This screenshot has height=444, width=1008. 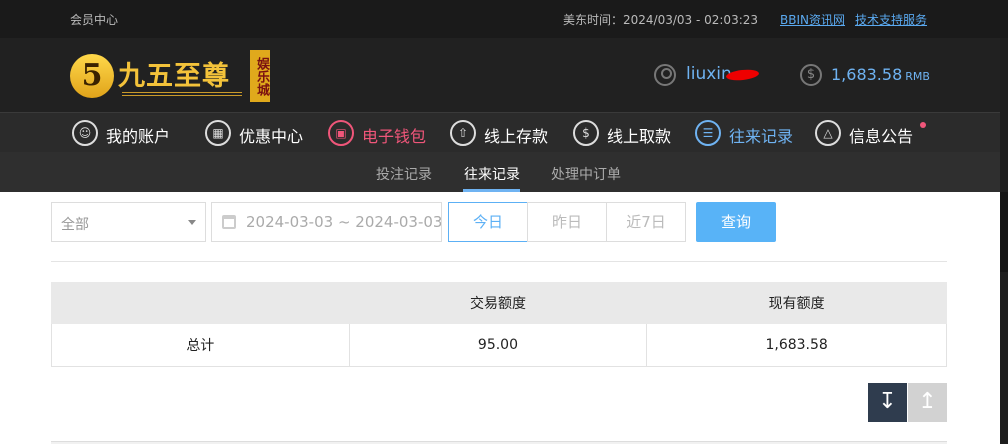 I want to click on tab-transaction-records: 往来记录, so click(x=492, y=174).